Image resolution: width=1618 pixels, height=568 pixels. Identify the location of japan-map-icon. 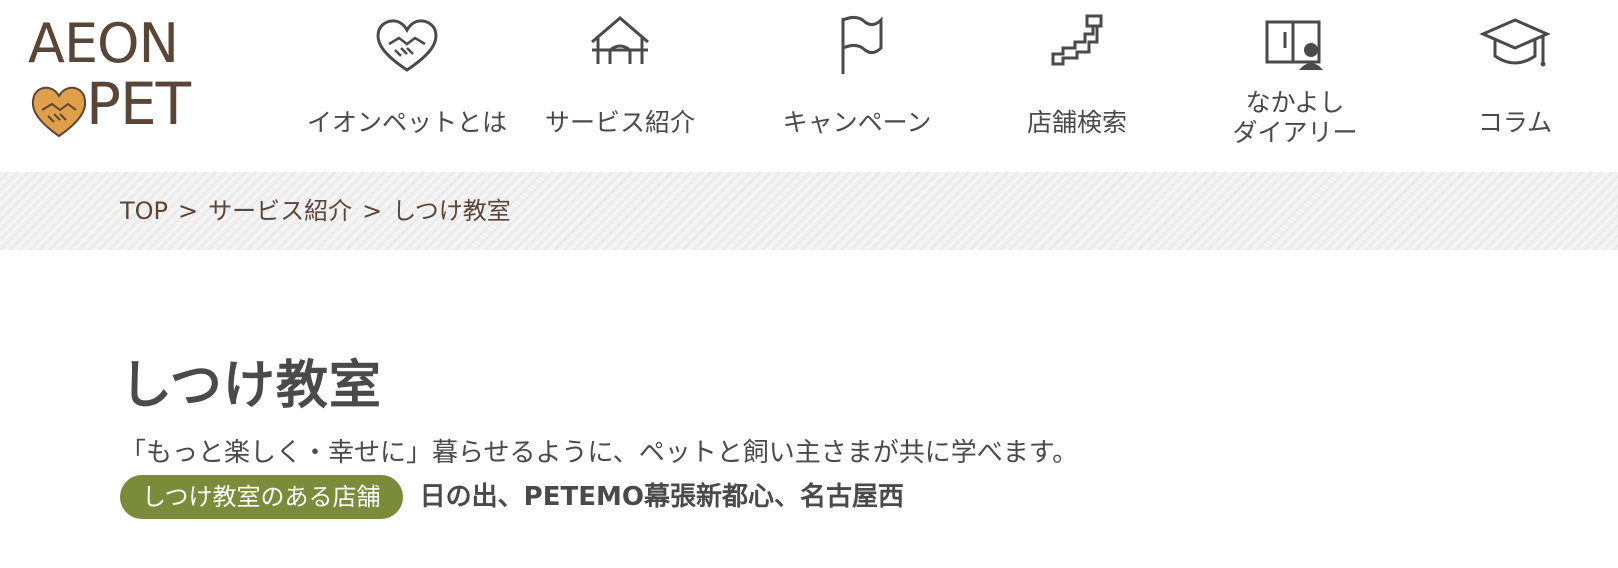
(1077, 40).